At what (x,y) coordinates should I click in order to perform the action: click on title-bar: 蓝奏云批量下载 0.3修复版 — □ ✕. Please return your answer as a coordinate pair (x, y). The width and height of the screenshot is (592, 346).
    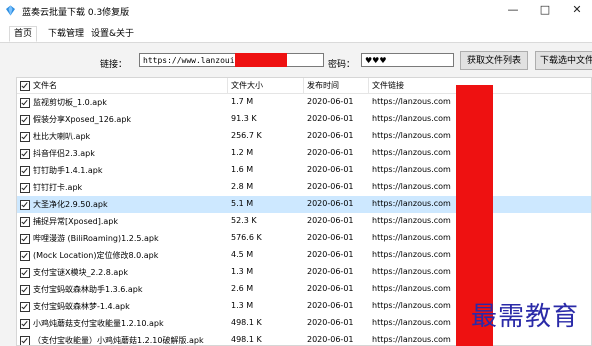
    Looking at the image, I should click on (296, 11).